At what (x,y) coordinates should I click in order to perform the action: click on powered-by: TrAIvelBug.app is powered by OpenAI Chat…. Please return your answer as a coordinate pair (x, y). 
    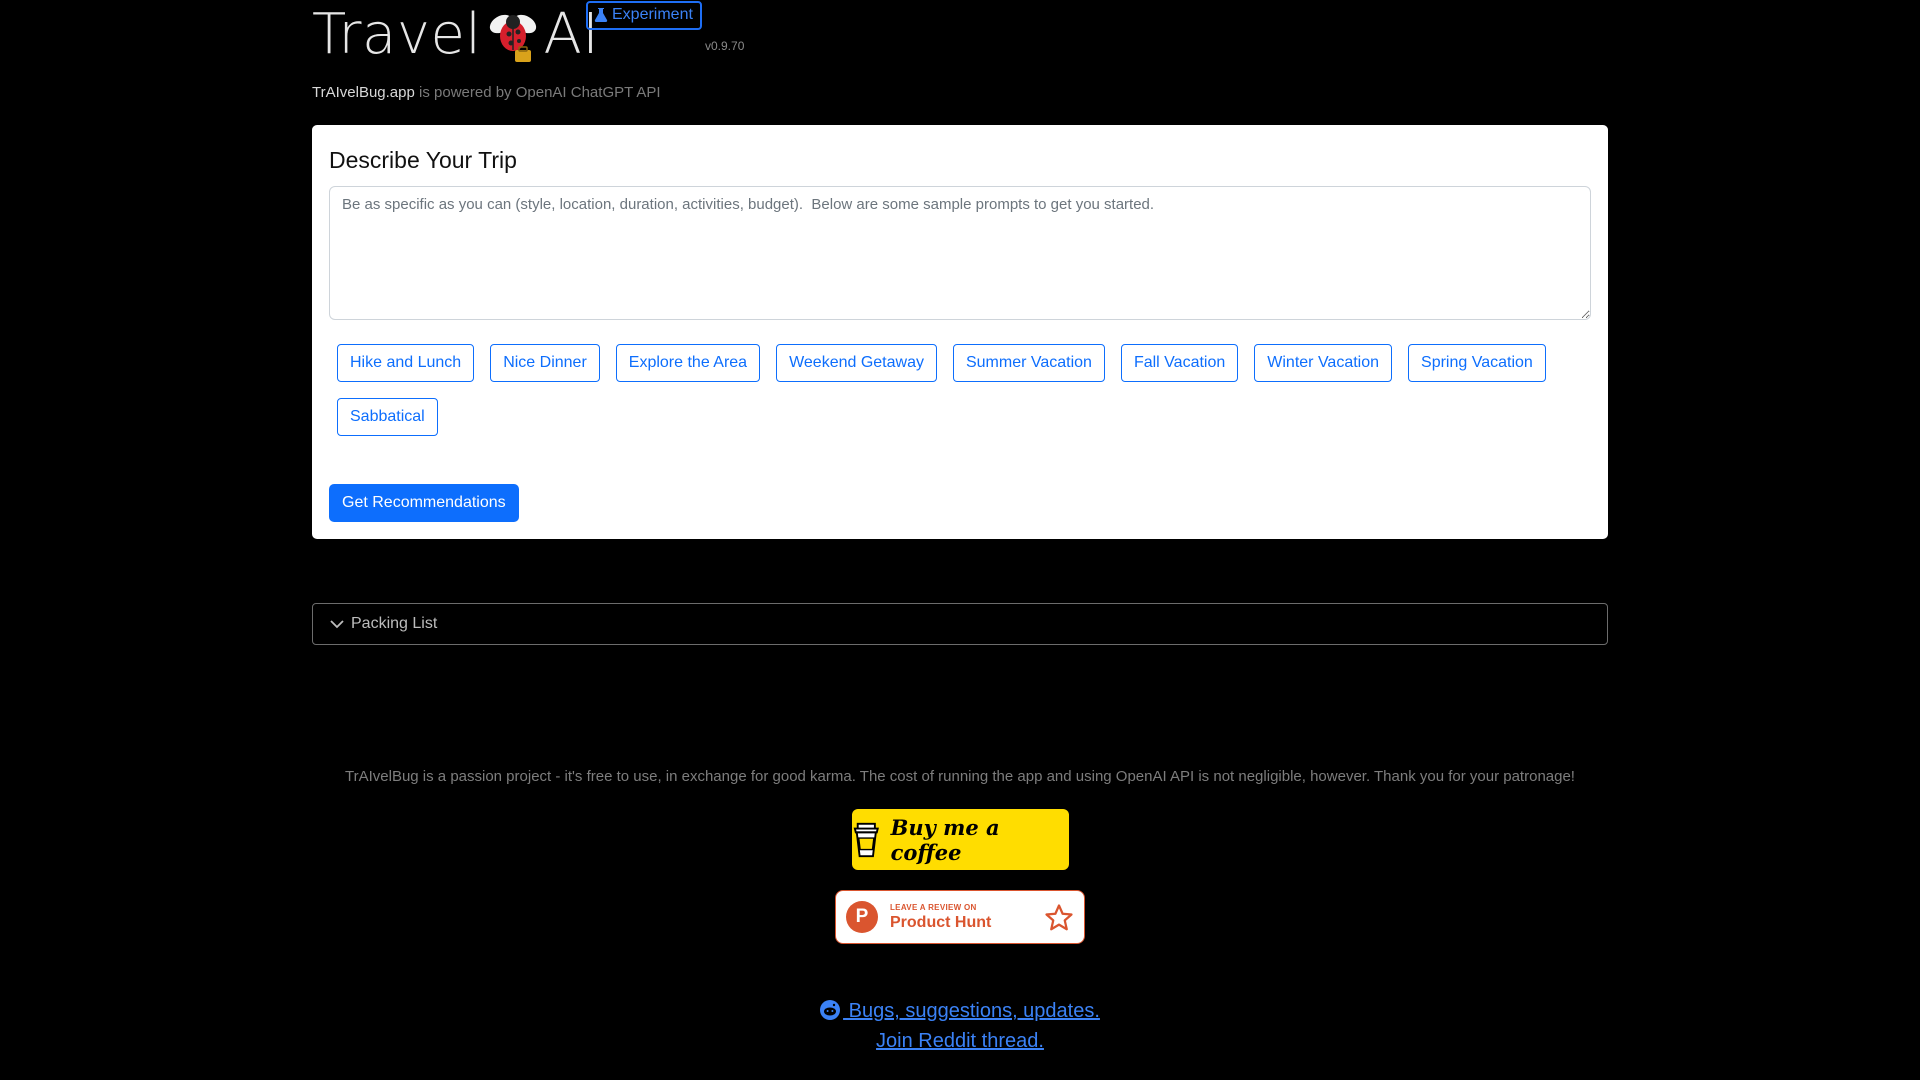
    Looking at the image, I should click on (486, 92).